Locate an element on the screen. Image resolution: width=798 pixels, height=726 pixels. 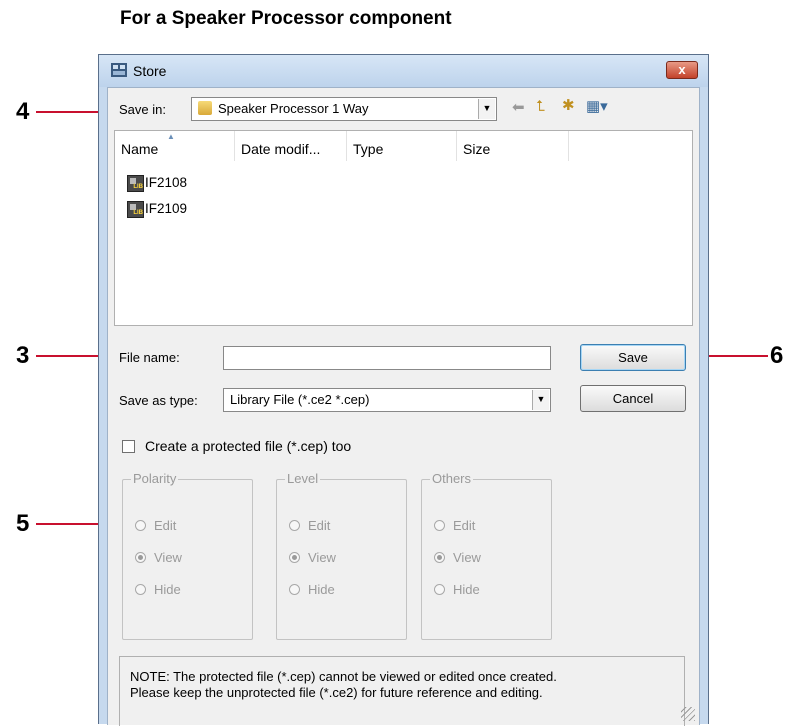
callout-4: 4 is located at coordinates (23, 111).